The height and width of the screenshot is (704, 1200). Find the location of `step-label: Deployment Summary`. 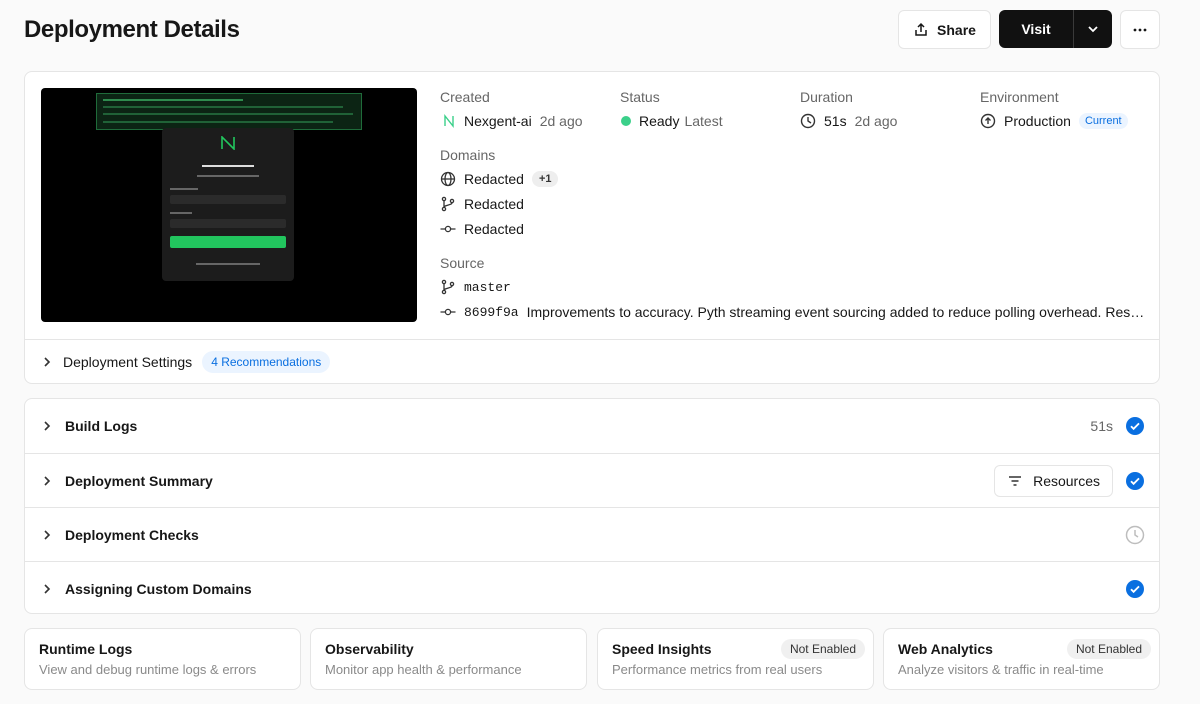

step-label: Deployment Summary is located at coordinates (139, 480).